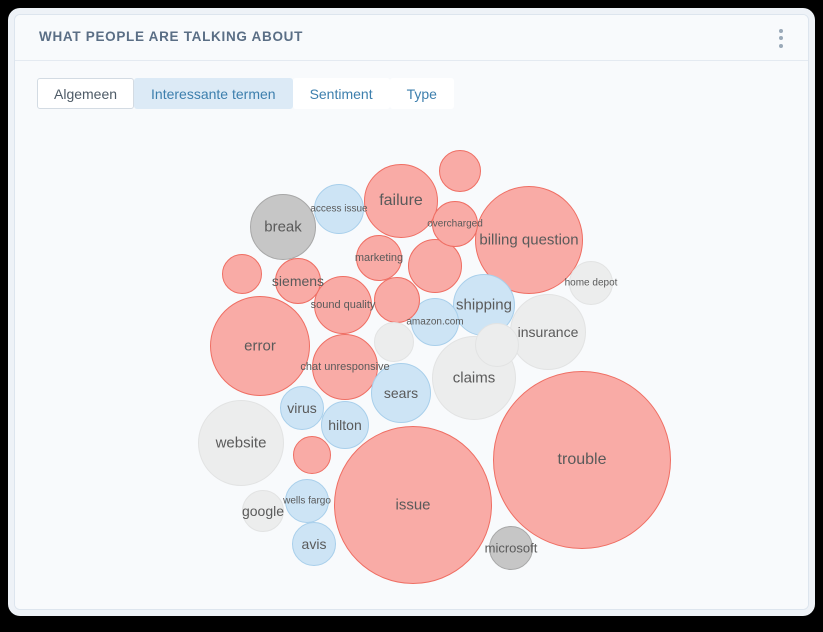 The width and height of the screenshot is (823, 632). I want to click on bubble-break, so click(283, 227).